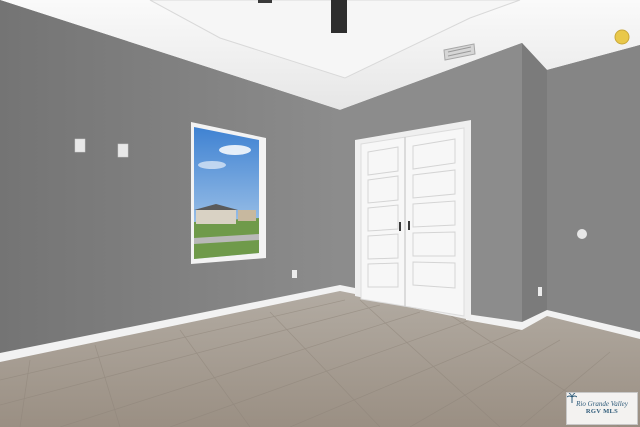 This screenshot has height=427, width=640. What do you see at coordinates (593, 191) in the screenshot?
I see `right-wall` at bounding box center [593, 191].